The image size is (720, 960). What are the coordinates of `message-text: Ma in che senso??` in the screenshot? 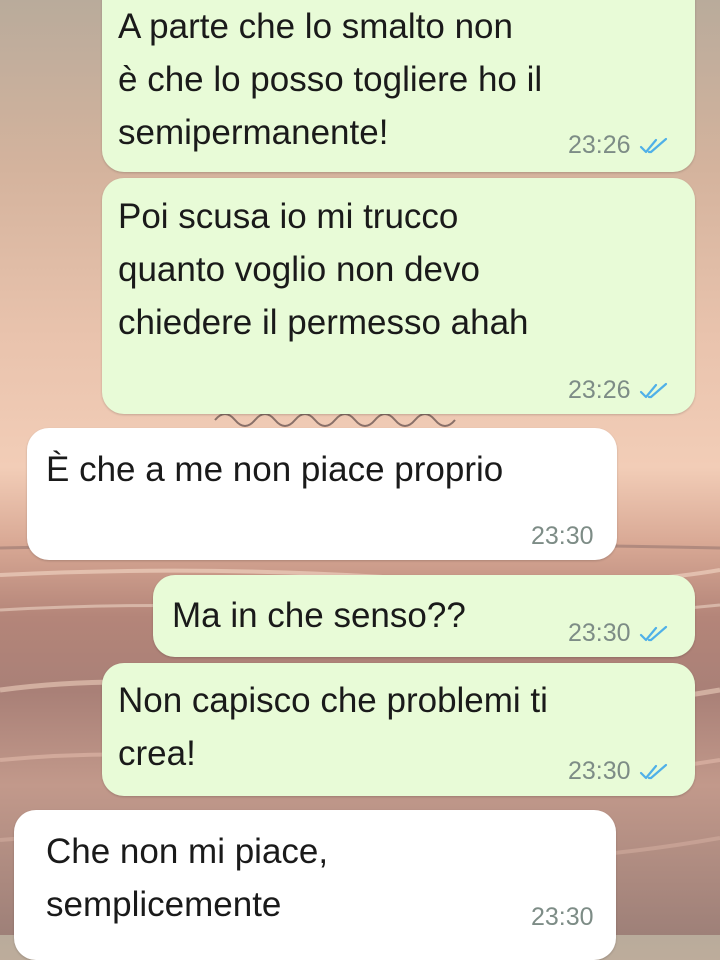 It's located at (319, 615).